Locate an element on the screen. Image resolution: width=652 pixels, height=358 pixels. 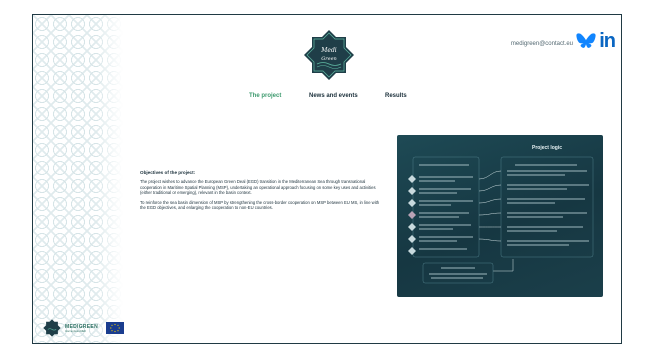
social-links: in is located at coordinates (596, 41).